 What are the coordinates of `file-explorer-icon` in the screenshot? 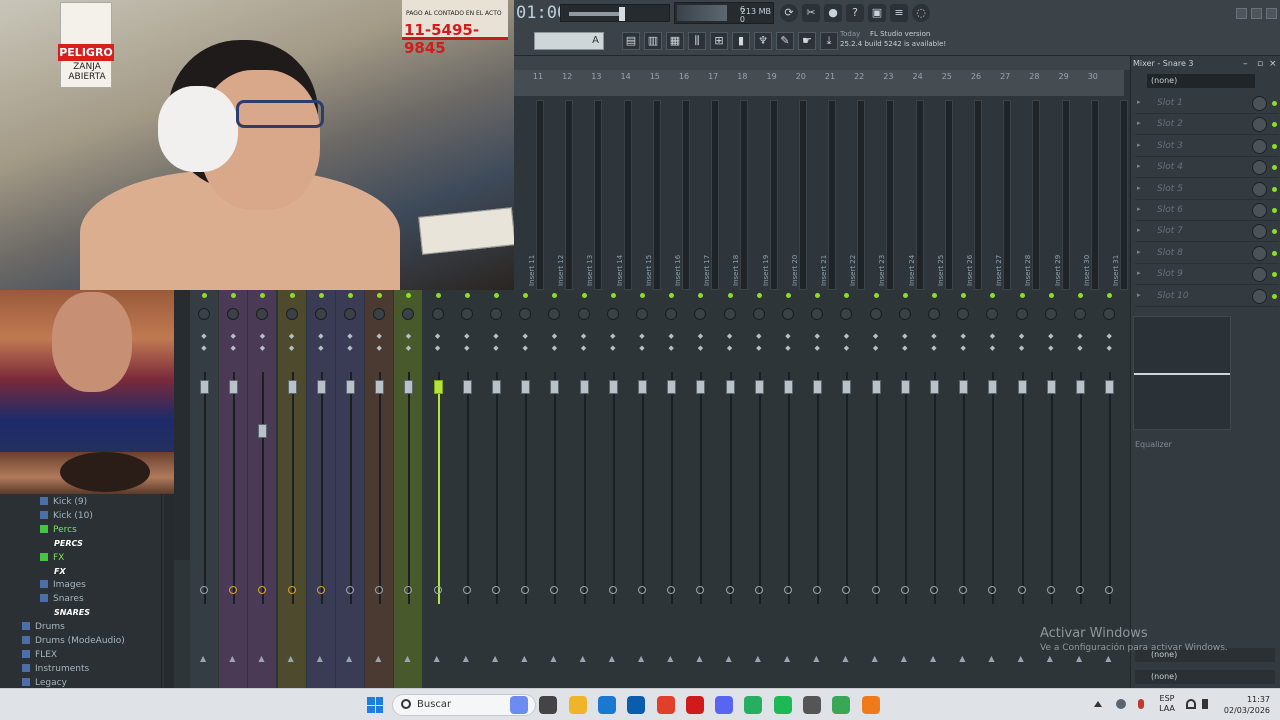 It's located at (577, 705).